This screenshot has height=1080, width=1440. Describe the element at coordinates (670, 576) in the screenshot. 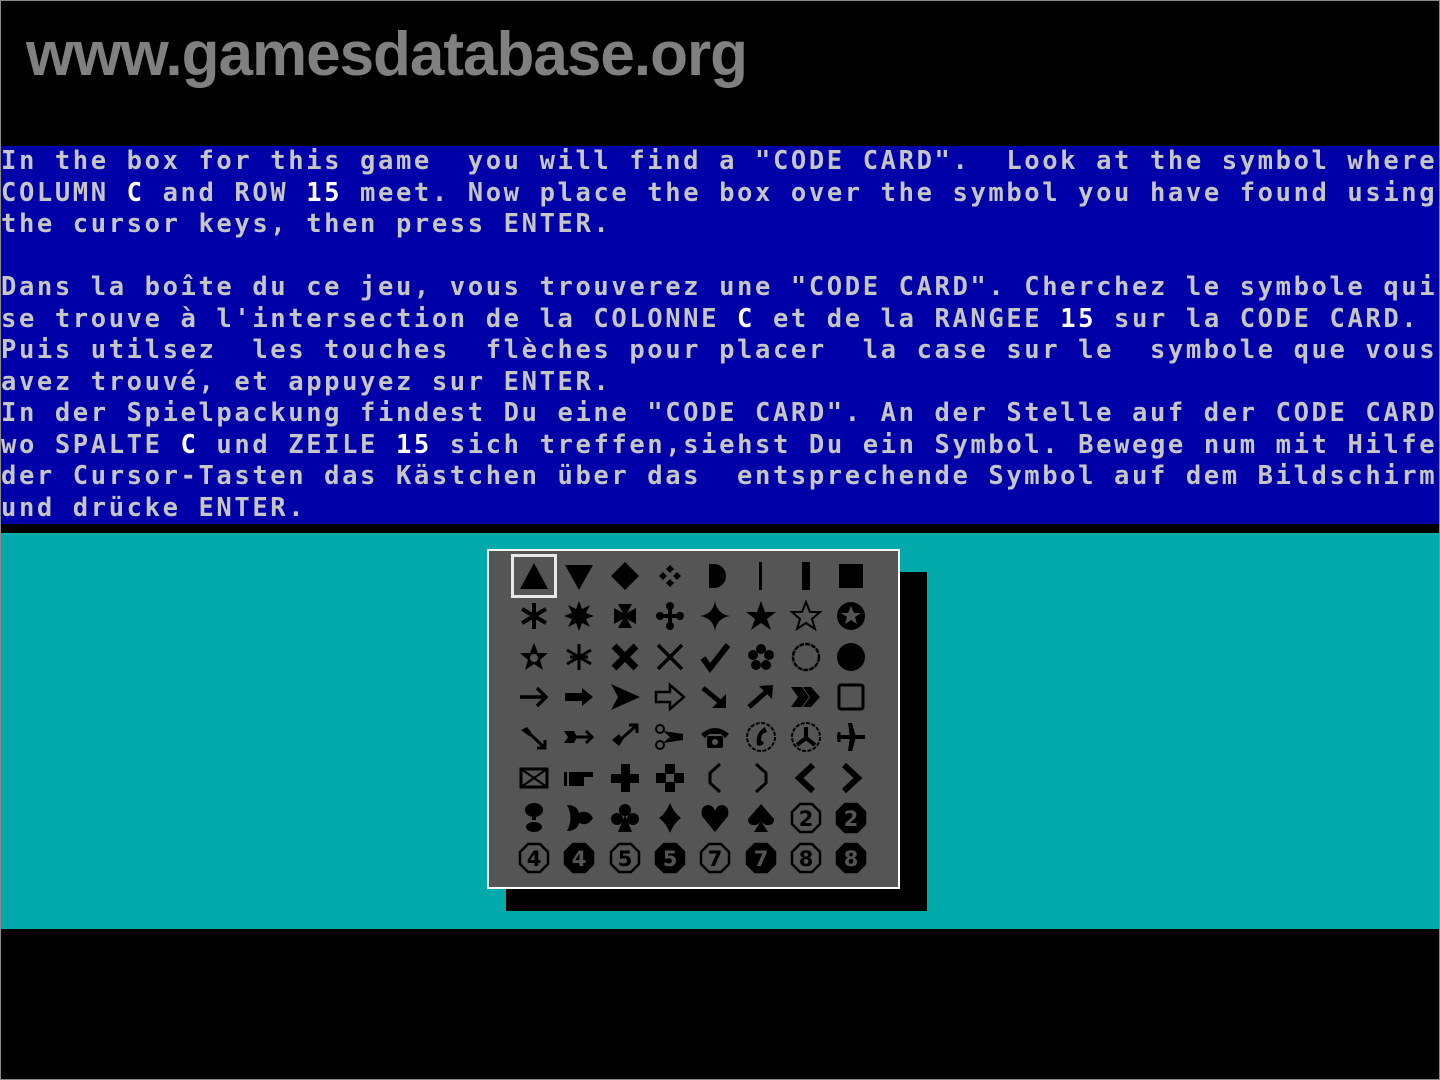

I see `four-diamonds-icon` at that location.